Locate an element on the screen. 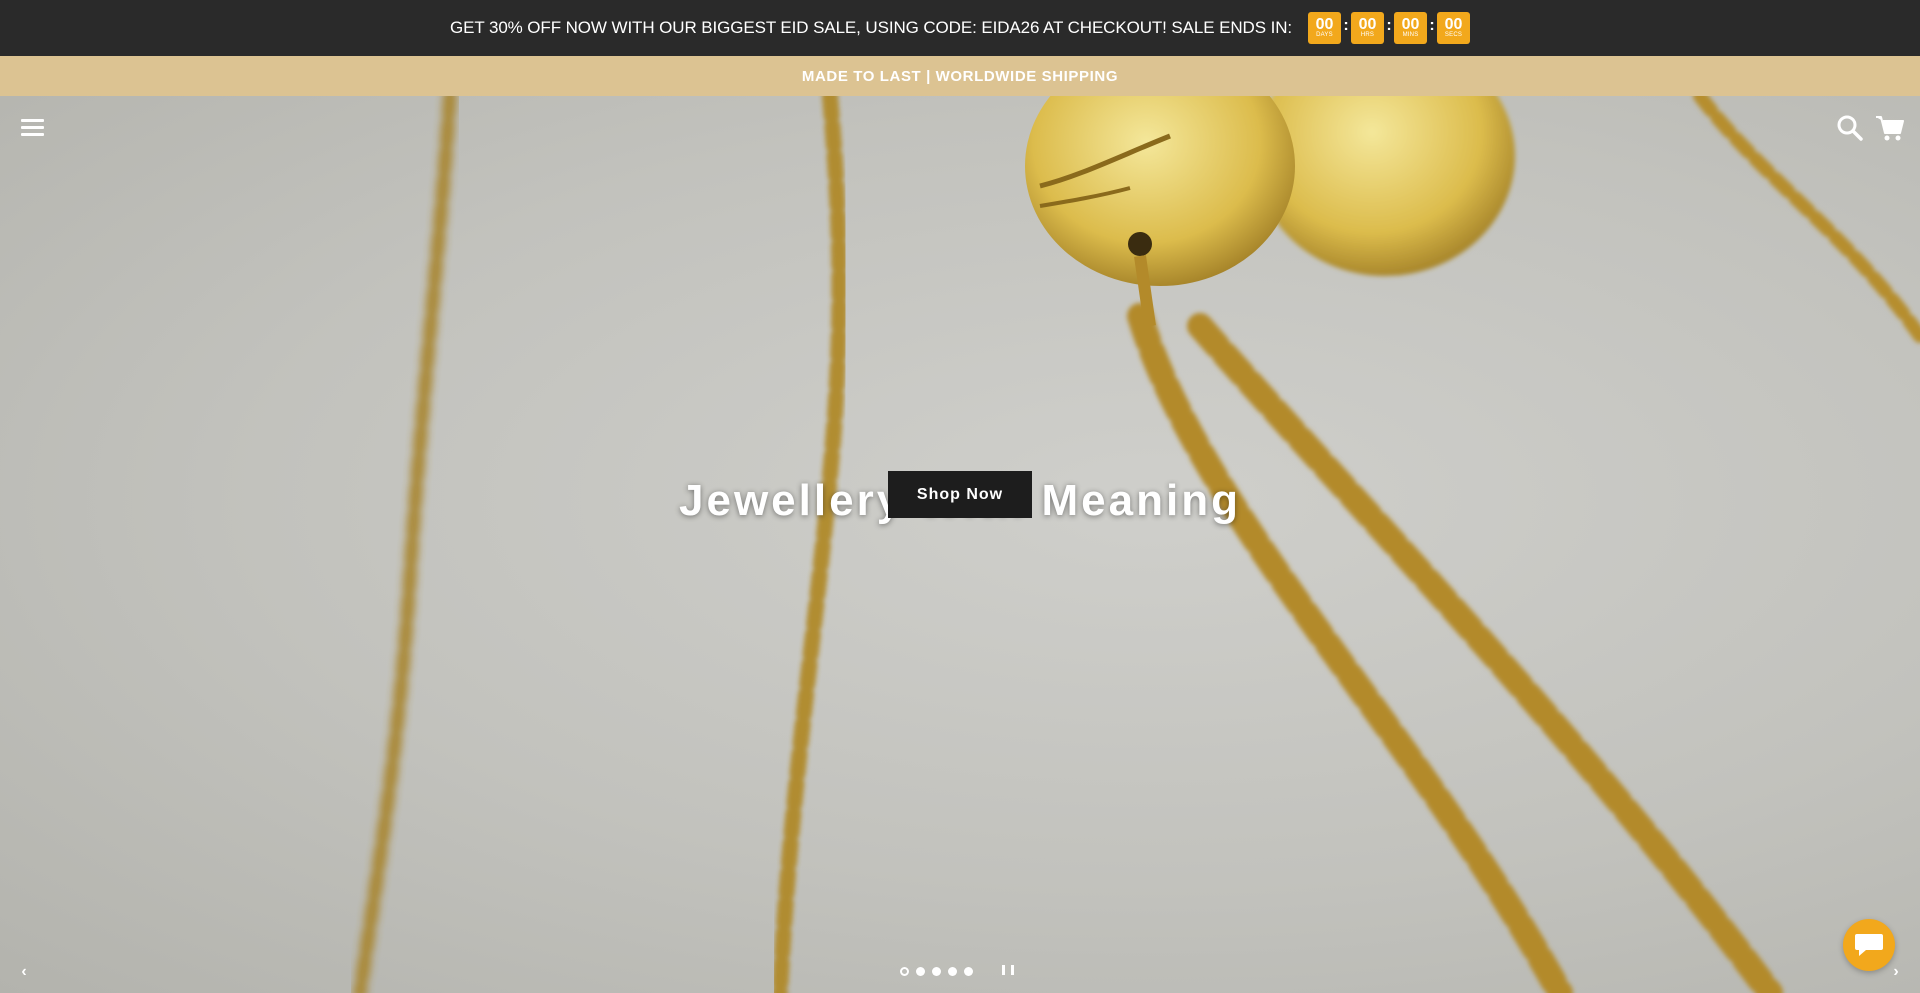  hamburger-menu-icon is located at coordinates (32, 128).